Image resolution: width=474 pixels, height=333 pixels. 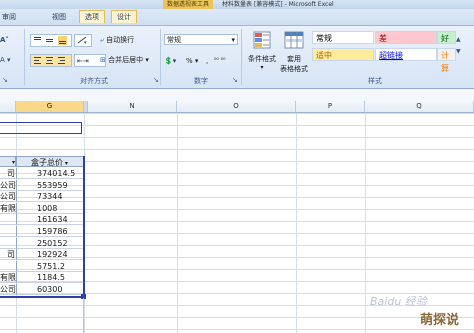 I want to click on pivot-tools-context-label: 数据透视表工具, so click(x=188, y=4).